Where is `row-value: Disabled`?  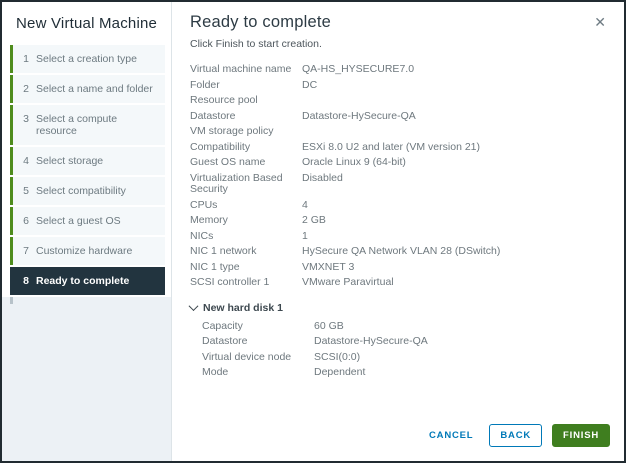 row-value: Disabled is located at coordinates (322, 177).